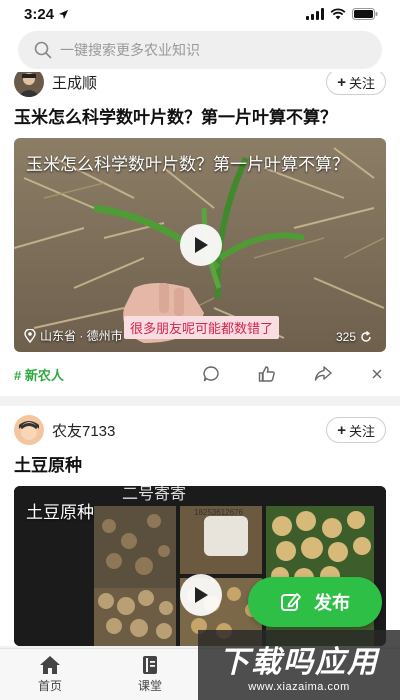 Image resolution: width=400 pixels, height=700 pixels. What do you see at coordinates (200, 430) in the screenshot?
I see `post-header: 农友7133 + 关注` at bounding box center [200, 430].